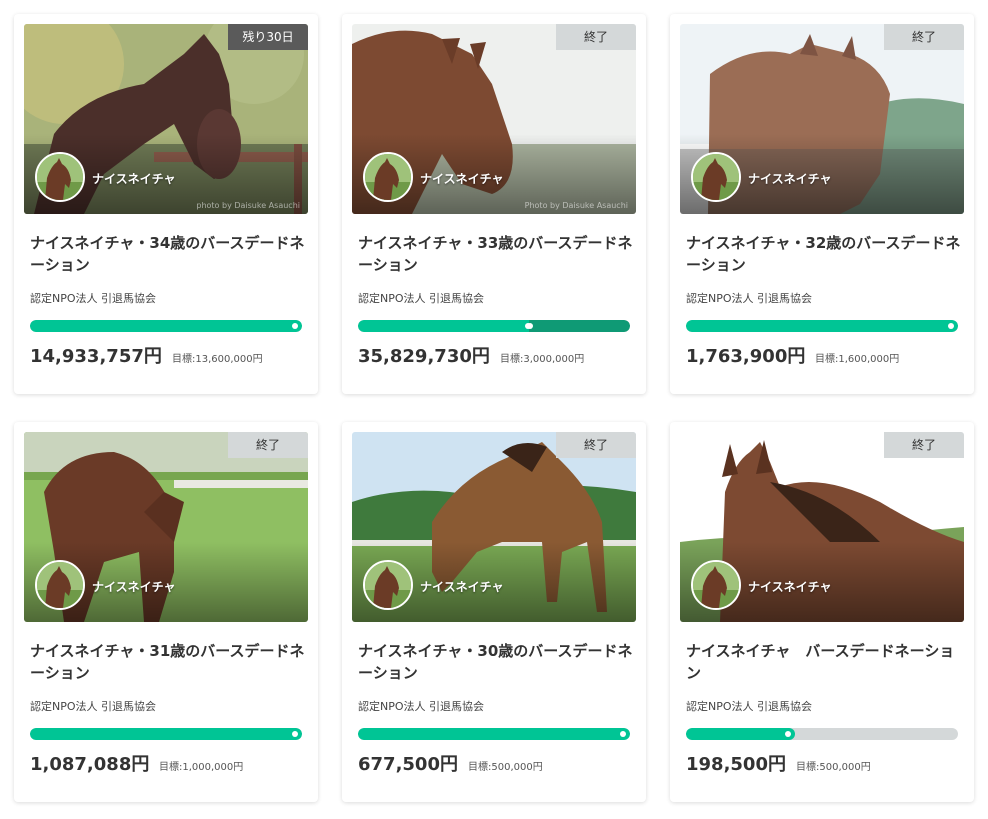  Describe the element at coordinates (857, 359) in the screenshot. I see `goal-amount: 目標:1,600,000円` at that location.